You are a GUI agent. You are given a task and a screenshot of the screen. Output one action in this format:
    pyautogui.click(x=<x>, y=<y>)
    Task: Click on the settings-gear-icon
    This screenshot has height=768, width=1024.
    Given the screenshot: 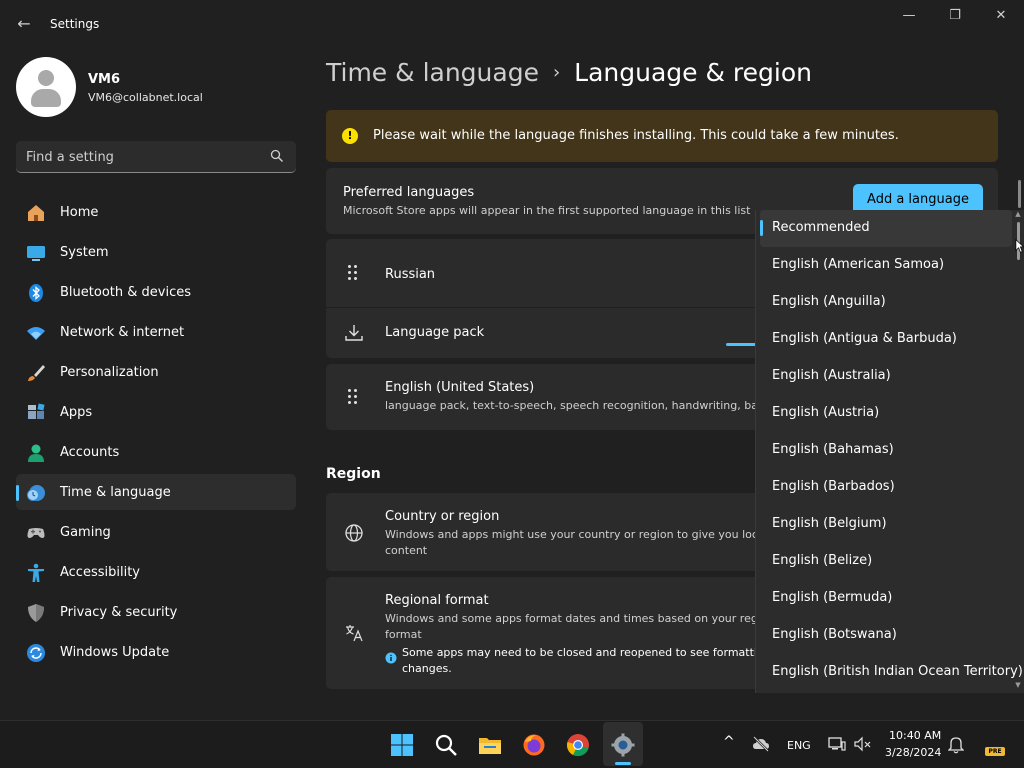 What is the action you would take?
    pyautogui.click(x=623, y=745)
    